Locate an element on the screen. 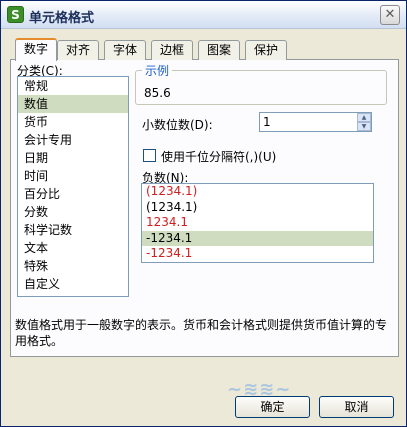  category-item: 分数 is located at coordinates (73, 212).